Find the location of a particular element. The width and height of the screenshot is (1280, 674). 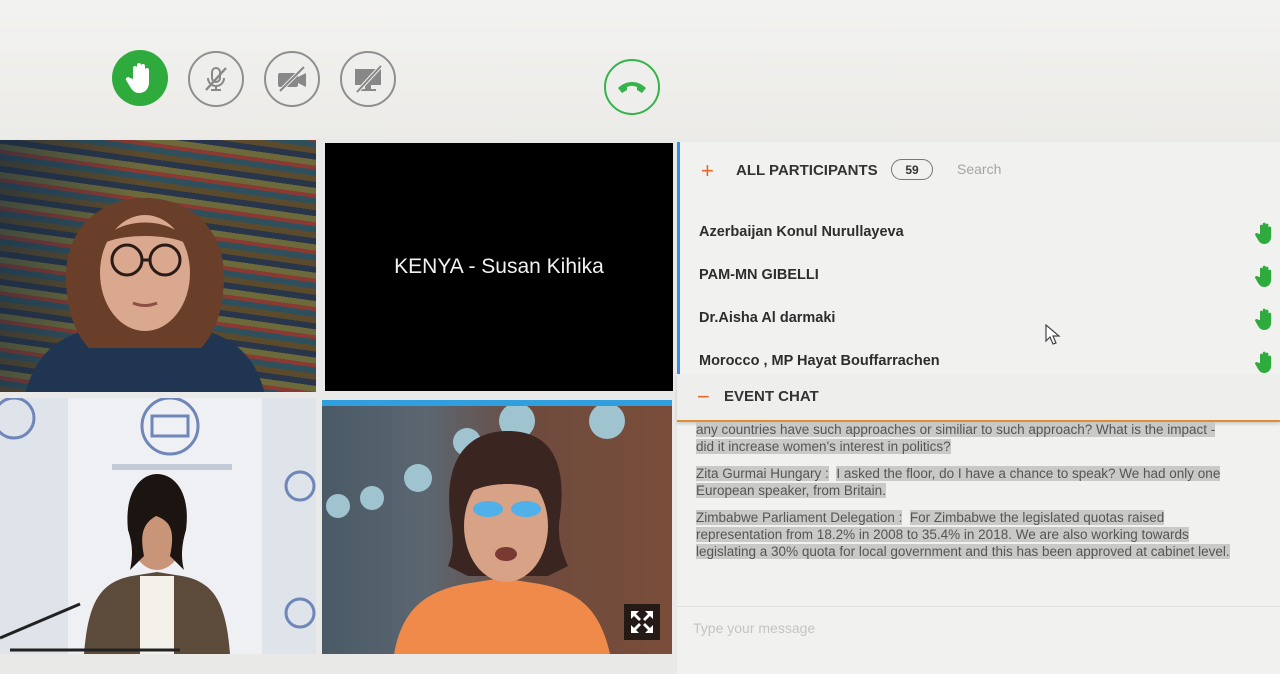

camera-off-icon is located at coordinates (292, 79).